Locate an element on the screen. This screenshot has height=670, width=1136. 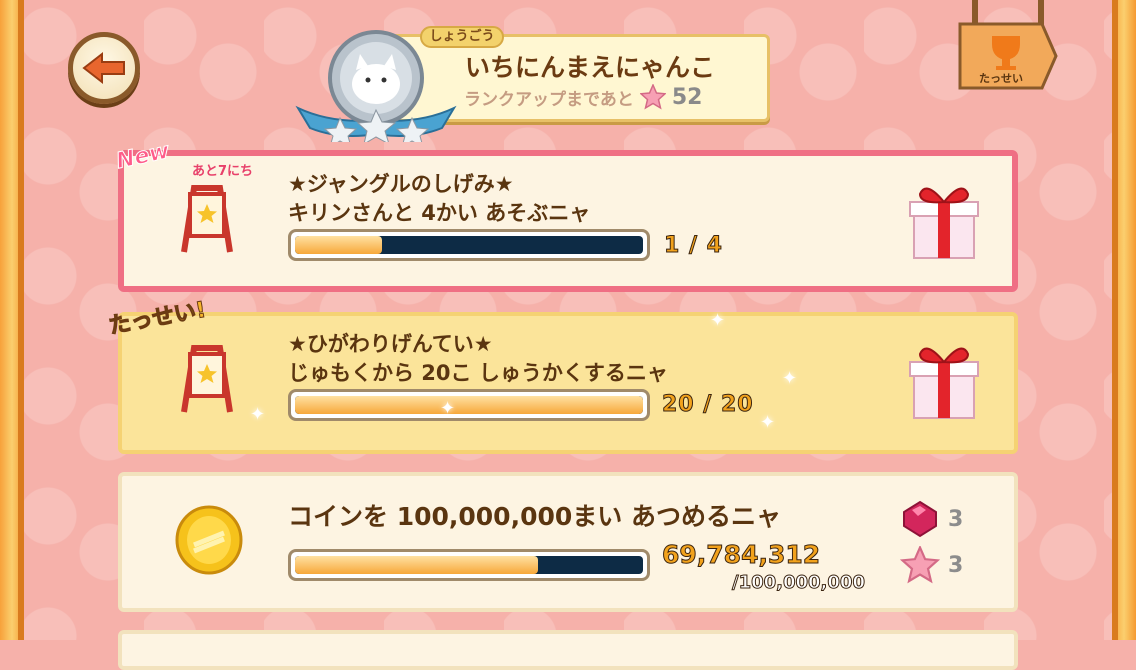
mission-title-3: コインを 100,000,000まい あつめるニャ is located at coordinates (534, 516).